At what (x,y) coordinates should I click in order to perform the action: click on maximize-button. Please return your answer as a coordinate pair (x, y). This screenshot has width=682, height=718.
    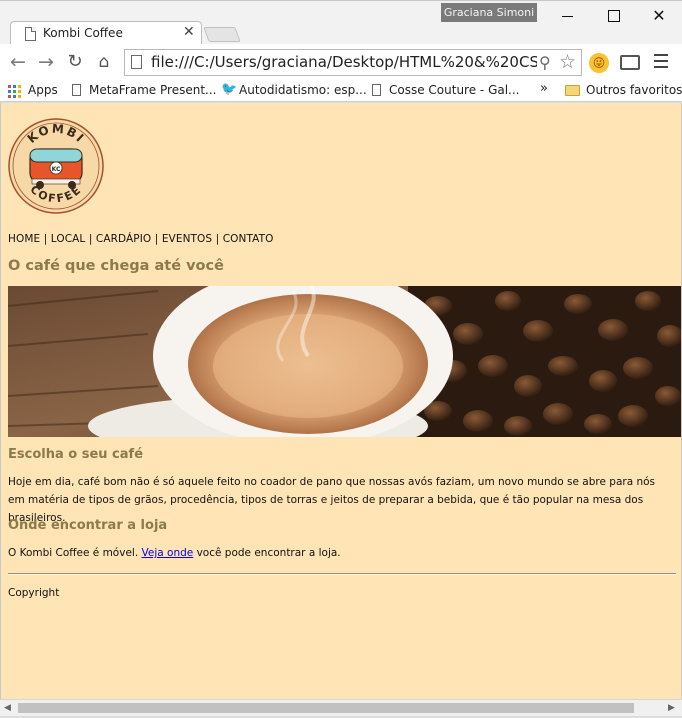
    Looking at the image, I should click on (613, 16).